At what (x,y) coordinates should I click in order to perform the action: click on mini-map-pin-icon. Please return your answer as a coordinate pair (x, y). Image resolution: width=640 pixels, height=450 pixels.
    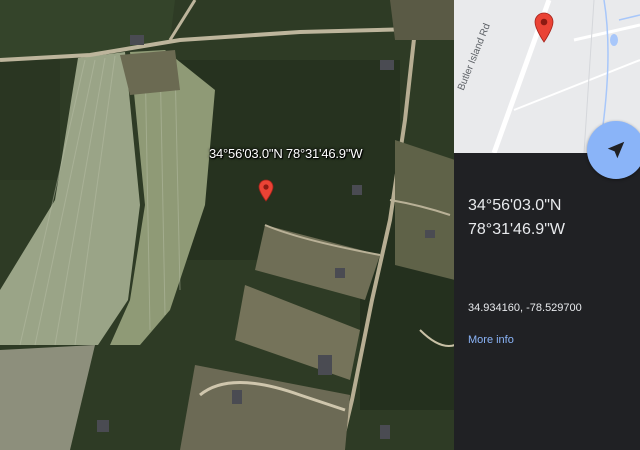
    Looking at the image, I should click on (544, 27).